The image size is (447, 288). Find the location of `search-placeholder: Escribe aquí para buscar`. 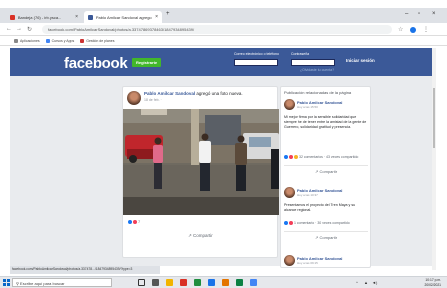

search-placeholder: Escribe aquí para buscar is located at coordinates (42, 283).